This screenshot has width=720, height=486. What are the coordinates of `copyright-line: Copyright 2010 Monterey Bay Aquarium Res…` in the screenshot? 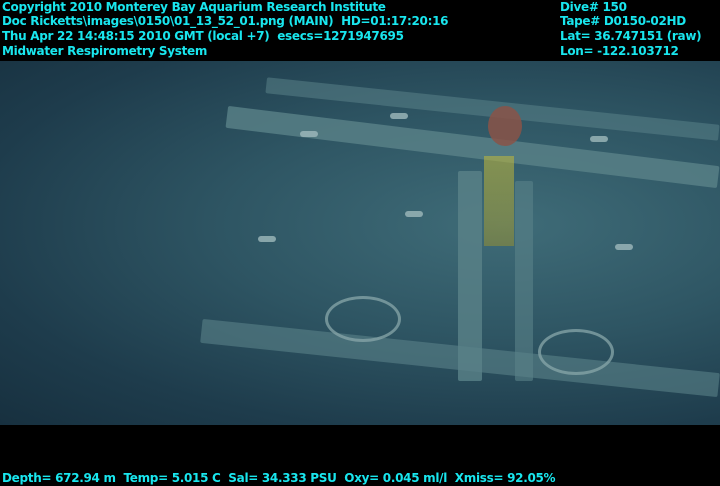 It's located at (194, 7).